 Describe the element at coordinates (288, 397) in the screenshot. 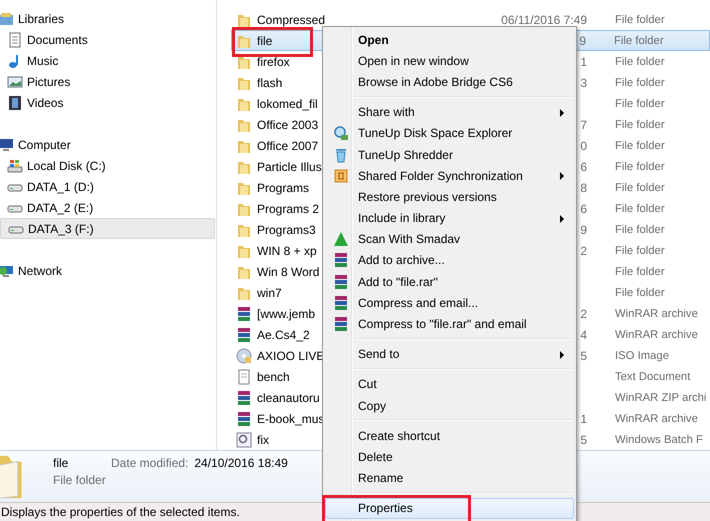

I see `file-name: cleanautoru` at that location.